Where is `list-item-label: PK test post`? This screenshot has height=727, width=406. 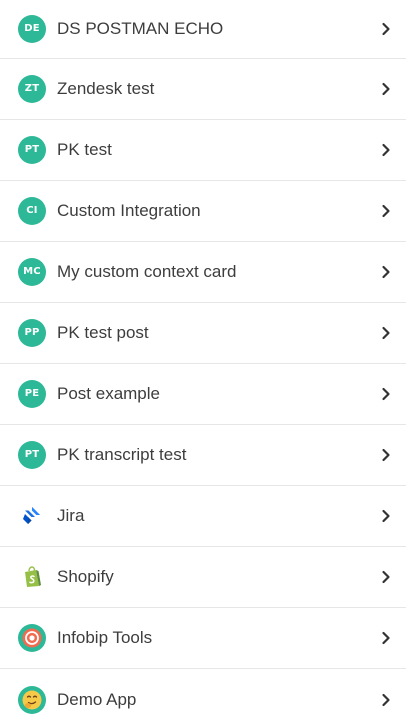
list-item-label: PK test post is located at coordinates (103, 332).